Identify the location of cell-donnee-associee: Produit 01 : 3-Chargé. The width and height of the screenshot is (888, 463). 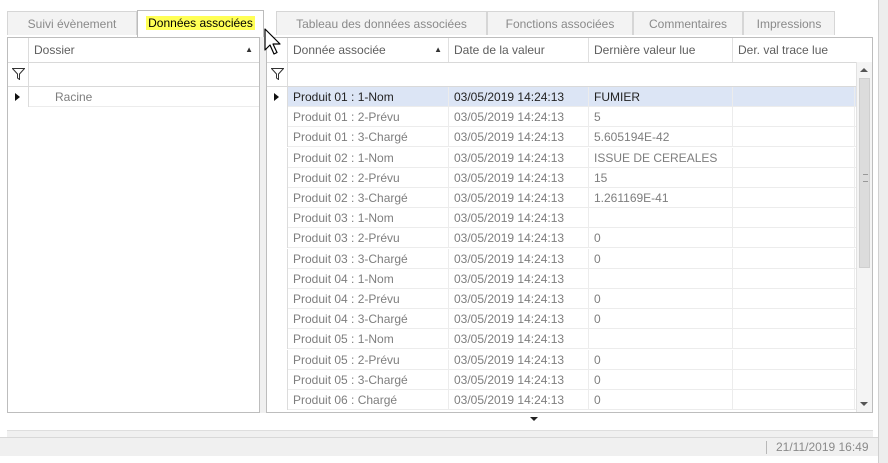
(368, 137).